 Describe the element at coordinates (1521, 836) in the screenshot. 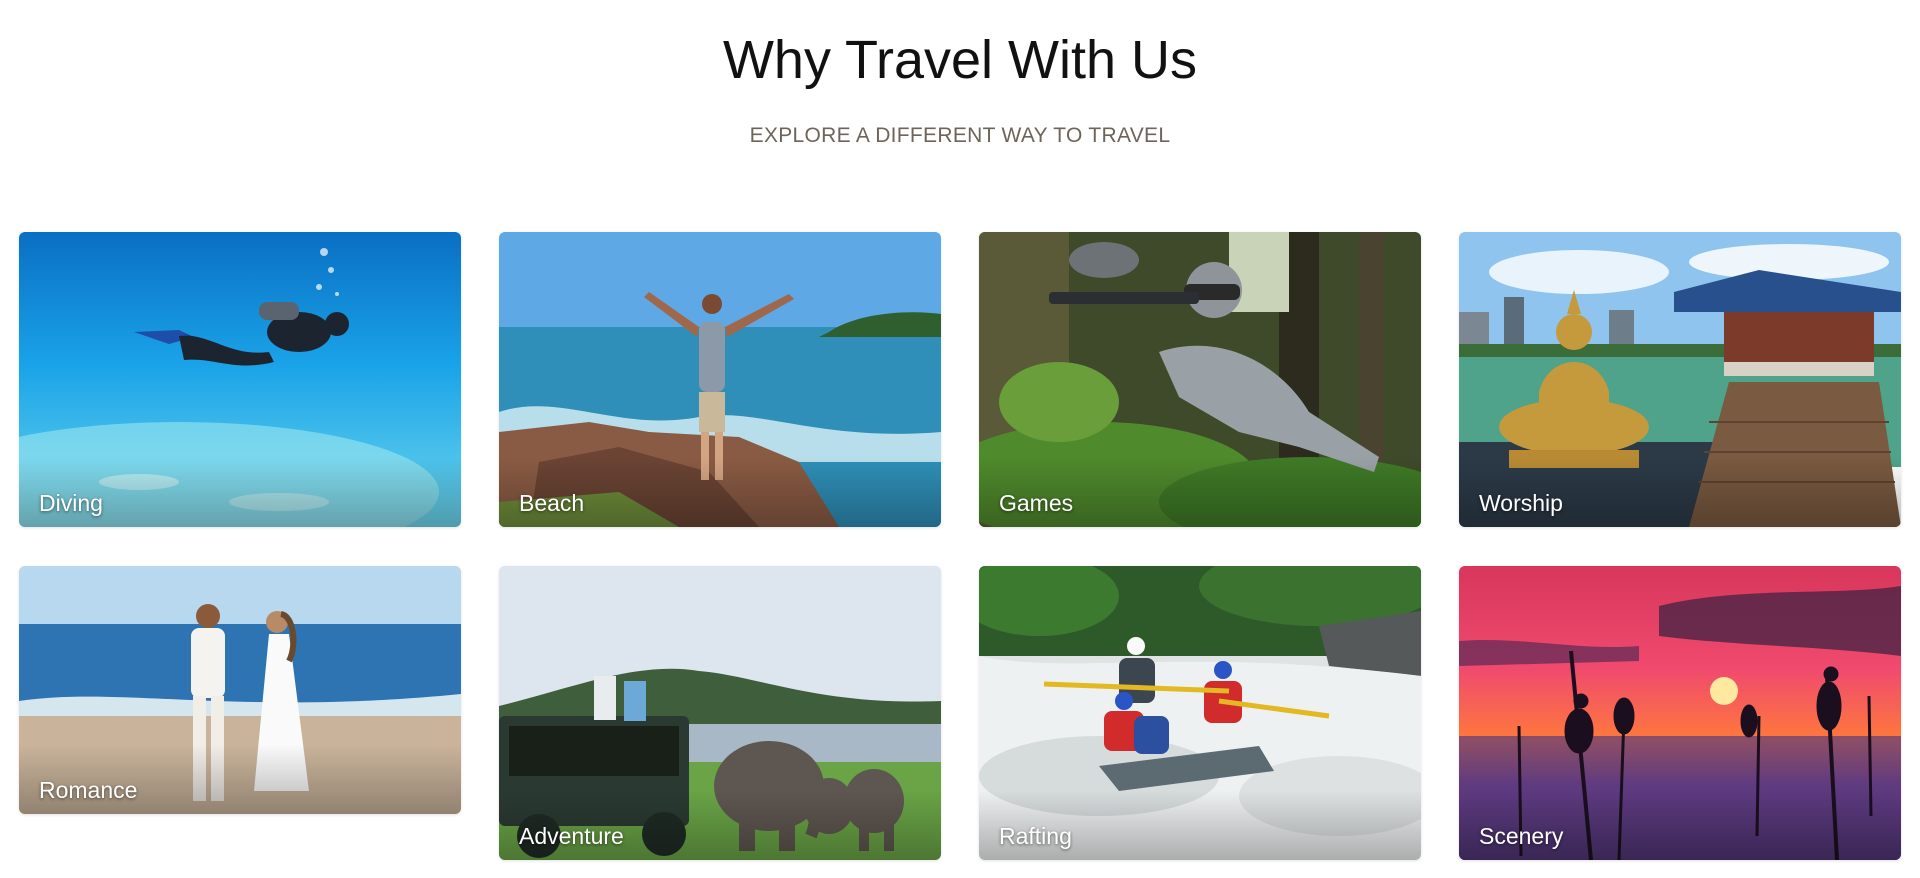

I see `card-label: Scenery` at that location.